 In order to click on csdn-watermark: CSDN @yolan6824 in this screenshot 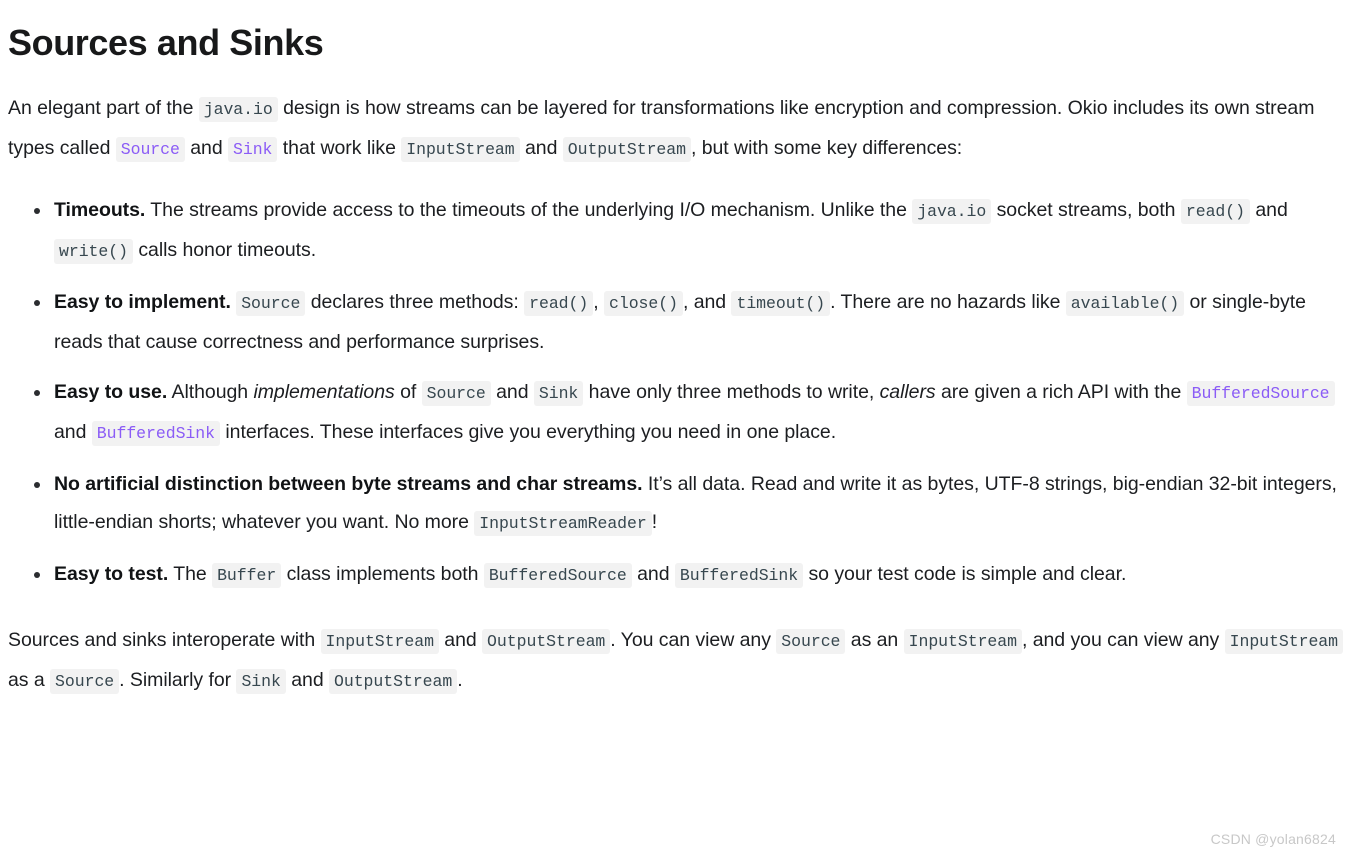, I will do `click(1273, 839)`.